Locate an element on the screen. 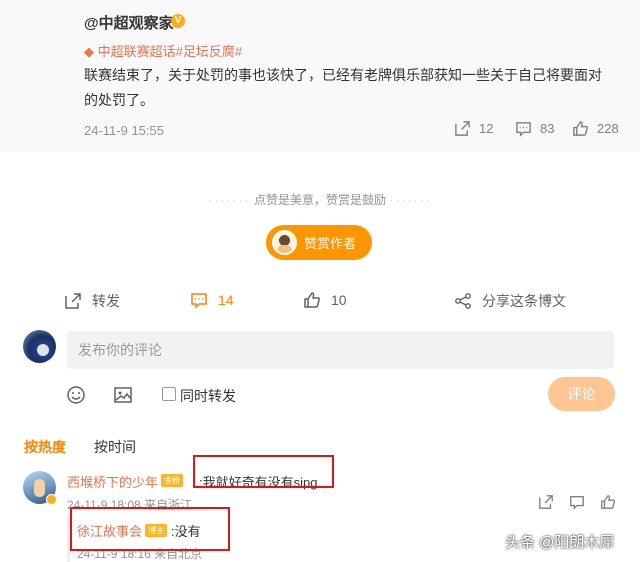  image-icon is located at coordinates (123, 395).